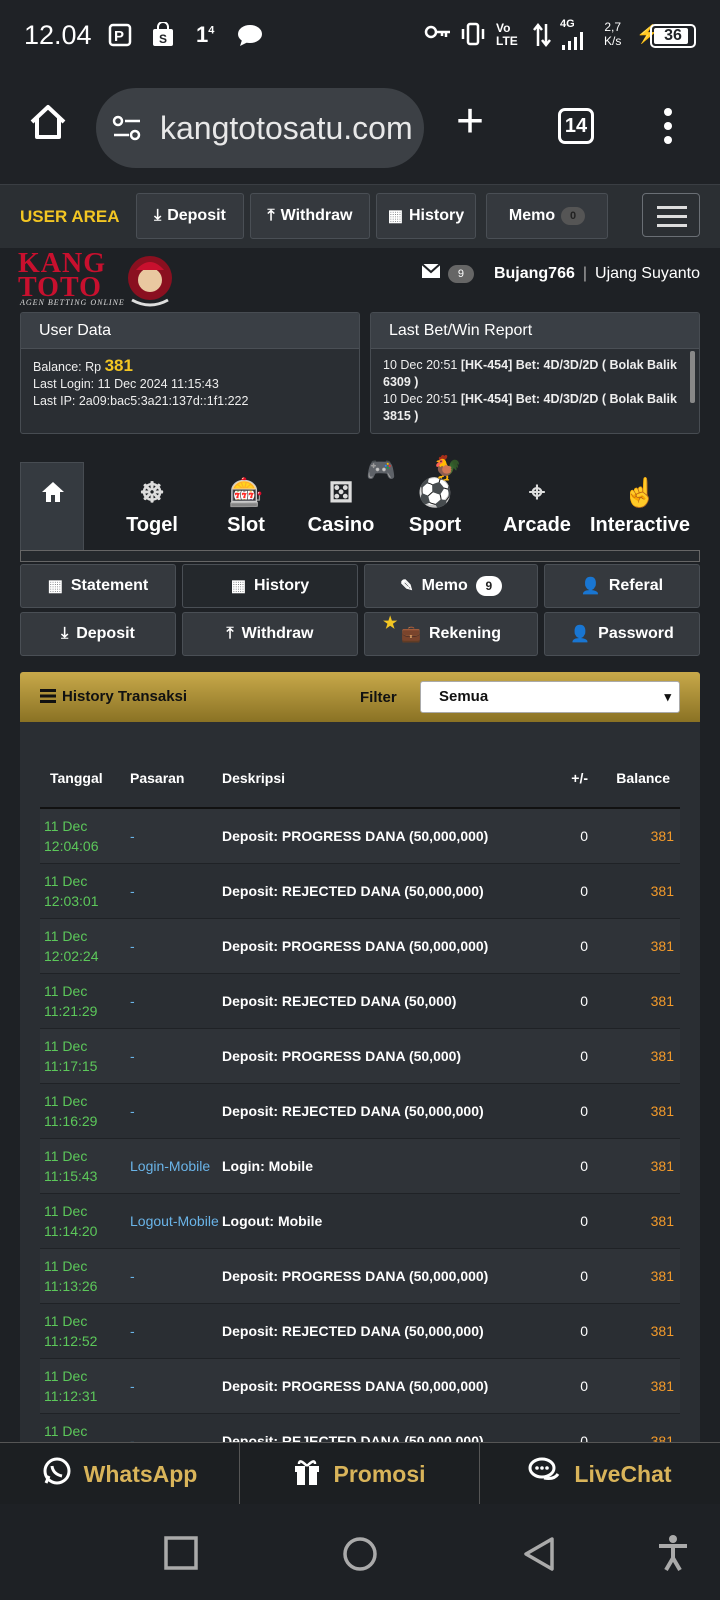 The width and height of the screenshot is (720, 1600). I want to click on history-button: ▦ History, so click(270, 586).